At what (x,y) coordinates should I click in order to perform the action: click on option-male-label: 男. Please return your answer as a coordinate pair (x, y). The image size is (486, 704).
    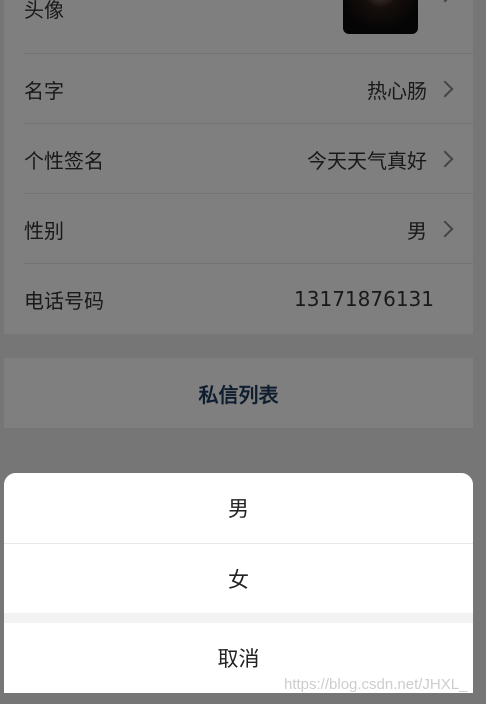
    Looking at the image, I should click on (238, 509).